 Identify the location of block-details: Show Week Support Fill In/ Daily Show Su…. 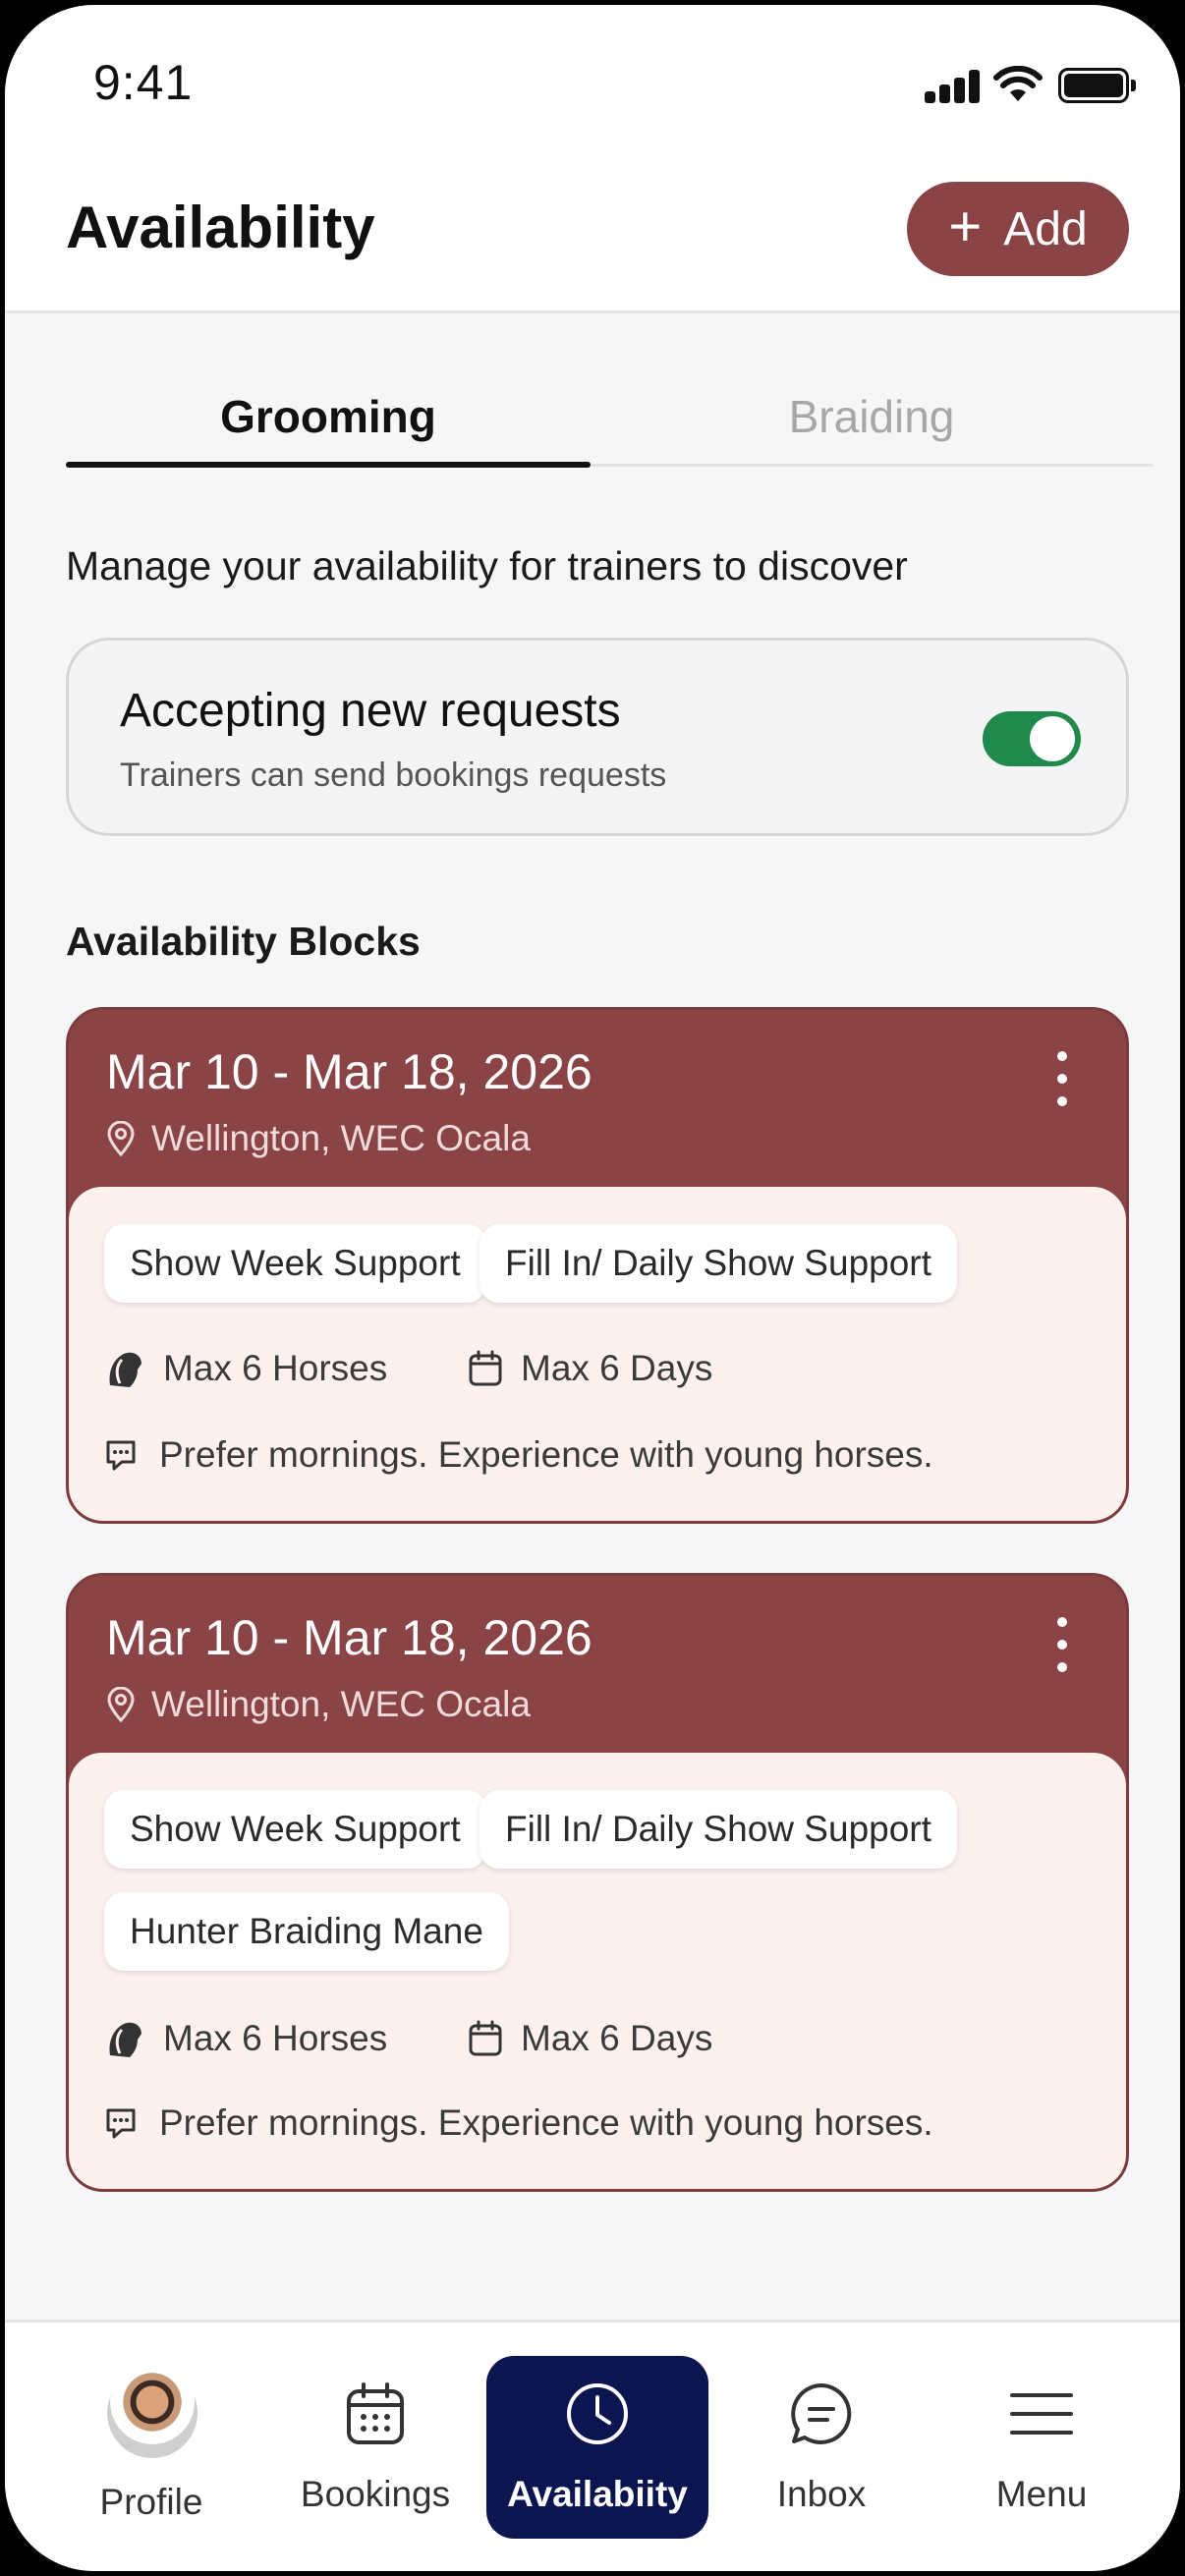
(598, 1354).